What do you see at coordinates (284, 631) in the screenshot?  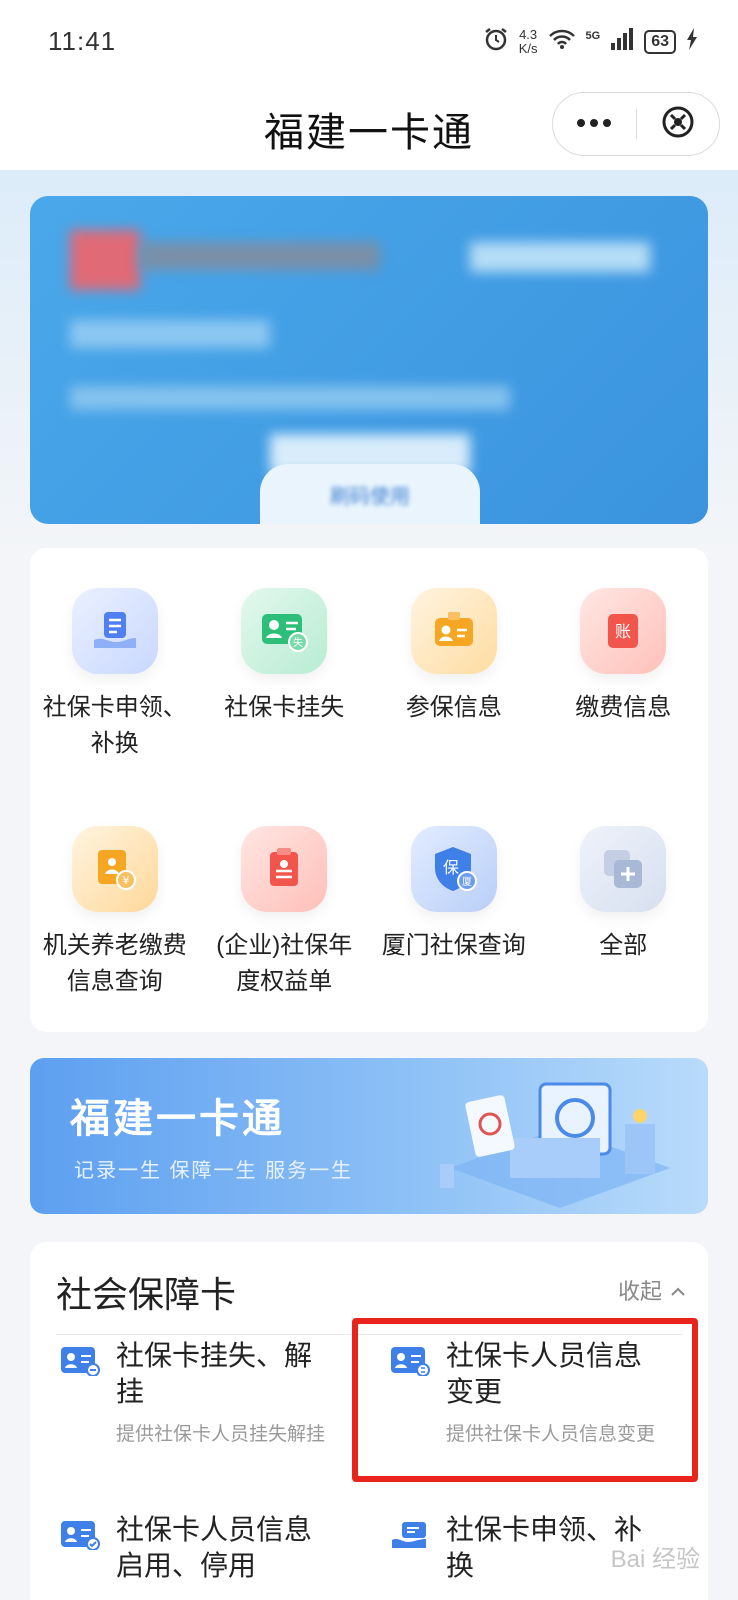 I see `card-loss-icon: 失` at bounding box center [284, 631].